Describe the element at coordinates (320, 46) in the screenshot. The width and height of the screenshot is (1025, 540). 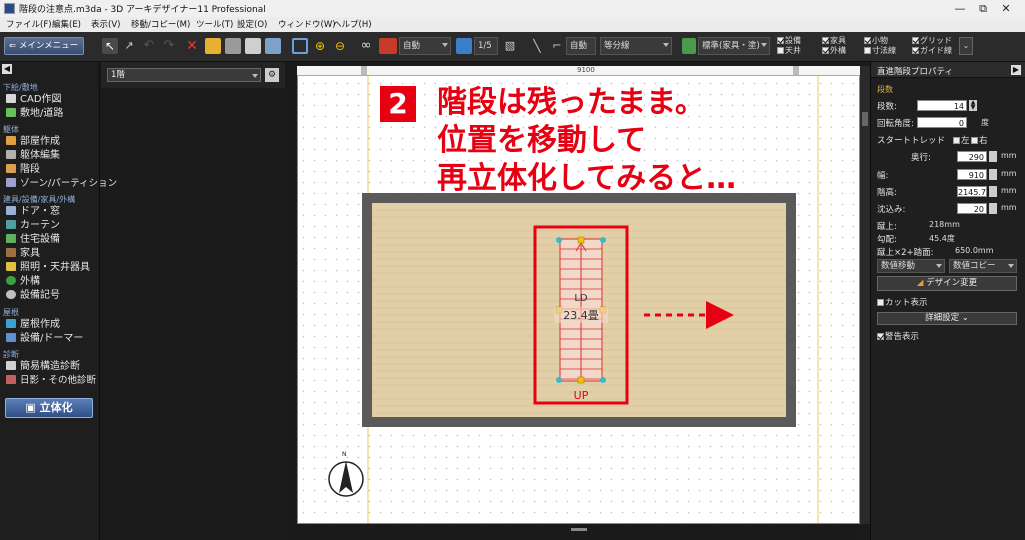
I see `zoom-in-icon: ⊕` at that location.